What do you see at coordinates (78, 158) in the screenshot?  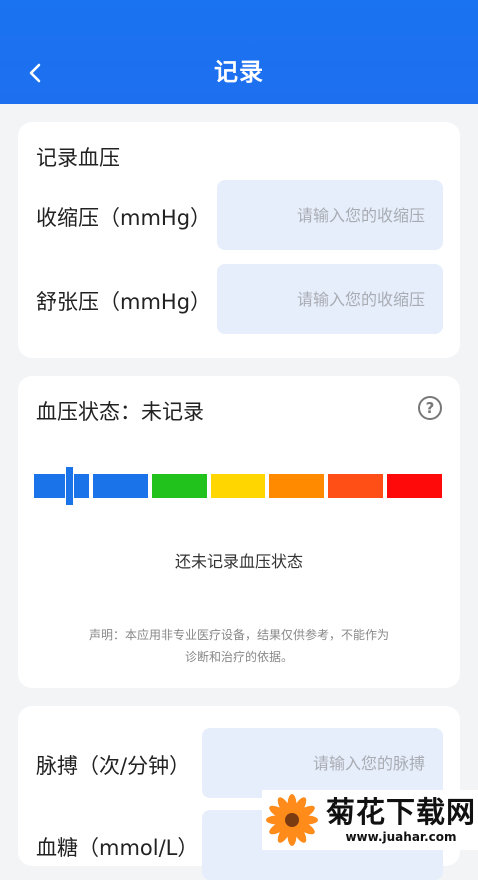 I see `bp-section-title: 记录血压` at bounding box center [78, 158].